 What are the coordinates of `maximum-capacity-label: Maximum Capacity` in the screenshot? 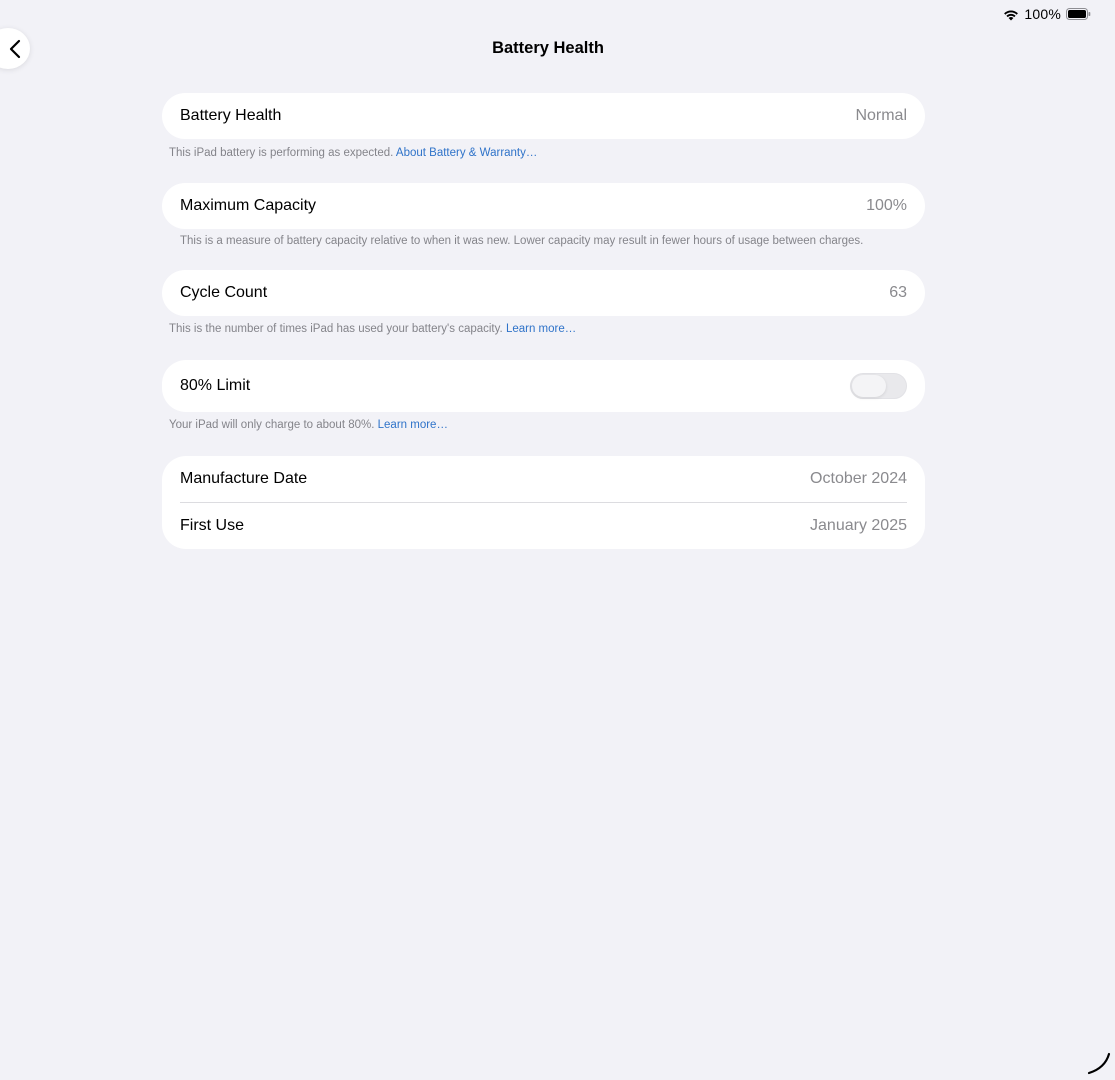 It's located at (248, 205).